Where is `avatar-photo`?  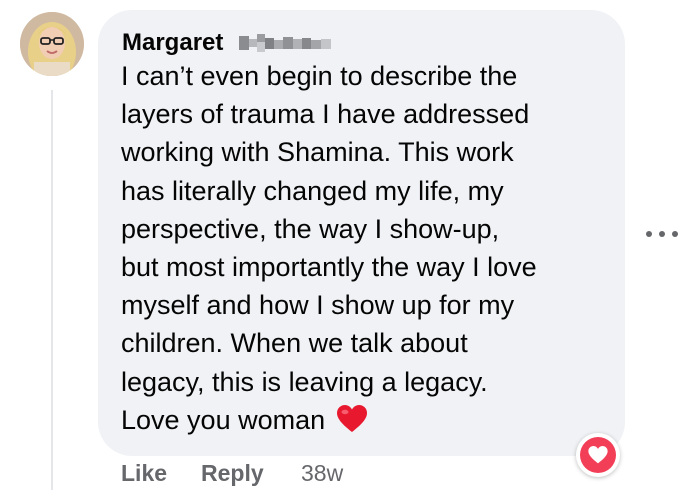 avatar-photo is located at coordinates (52, 44).